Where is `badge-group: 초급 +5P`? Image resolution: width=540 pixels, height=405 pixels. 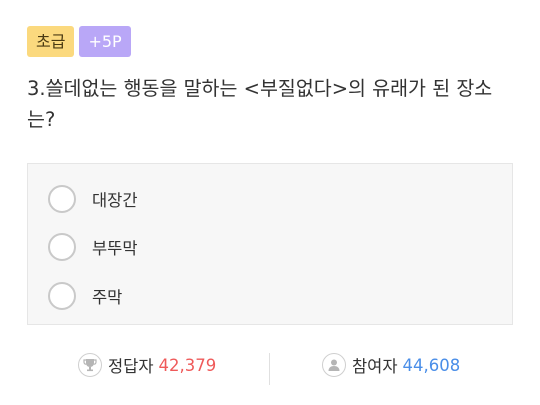
badge-group: 초급 +5P is located at coordinates (79, 41).